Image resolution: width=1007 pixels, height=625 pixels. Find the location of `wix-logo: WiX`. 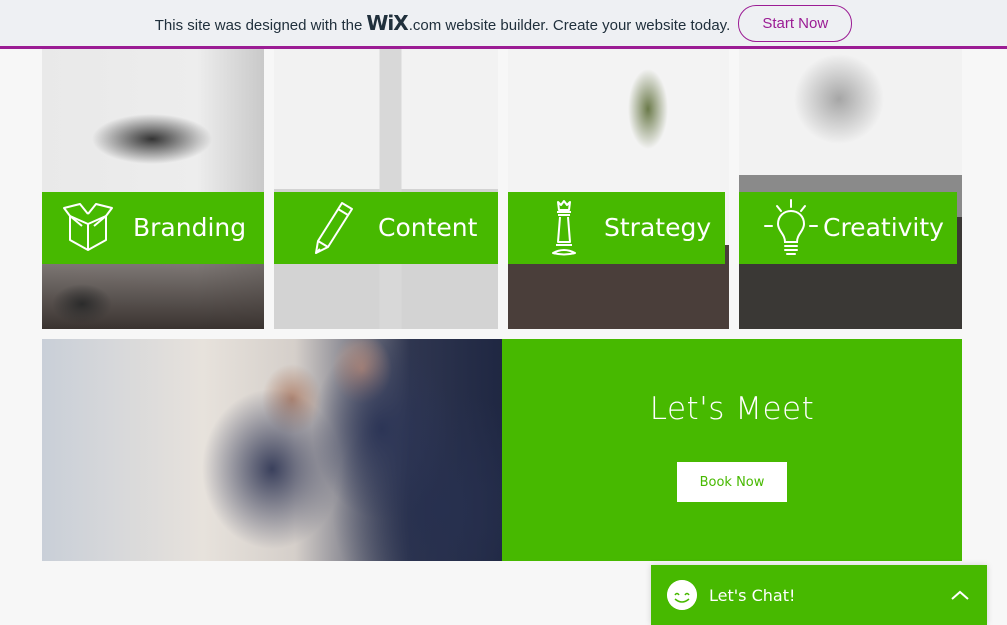

wix-logo: WiX is located at coordinates (387, 23).